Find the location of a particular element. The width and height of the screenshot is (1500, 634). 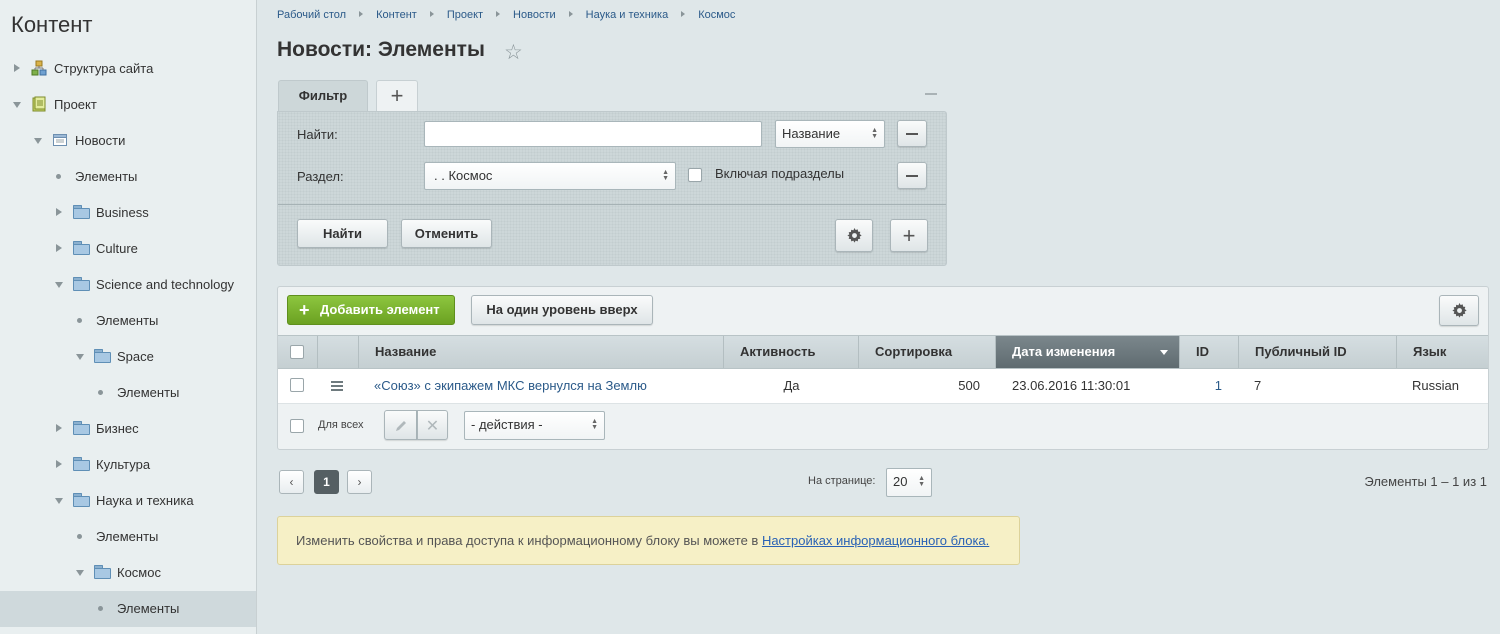

breadcrumb-item: Контент is located at coordinates (396, 15).